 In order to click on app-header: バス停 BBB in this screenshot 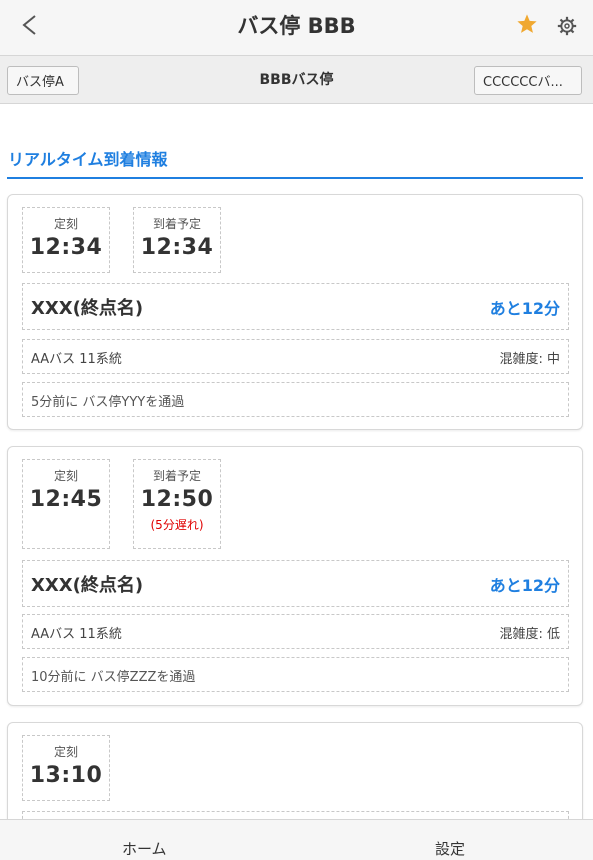, I will do `click(296, 28)`.